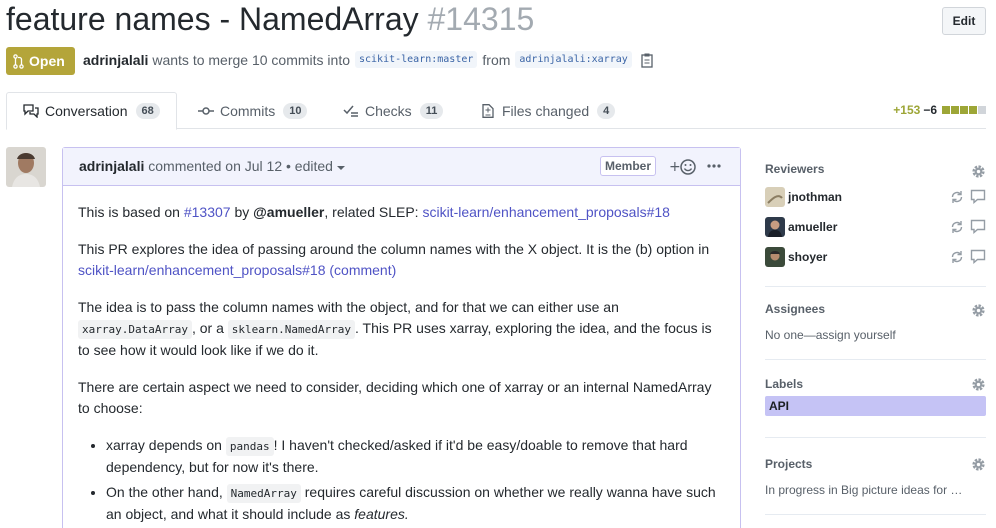 Image resolution: width=996 pixels, height=528 pixels. Describe the element at coordinates (207, 212) in the screenshot. I see `issue-link: #13307` at that location.